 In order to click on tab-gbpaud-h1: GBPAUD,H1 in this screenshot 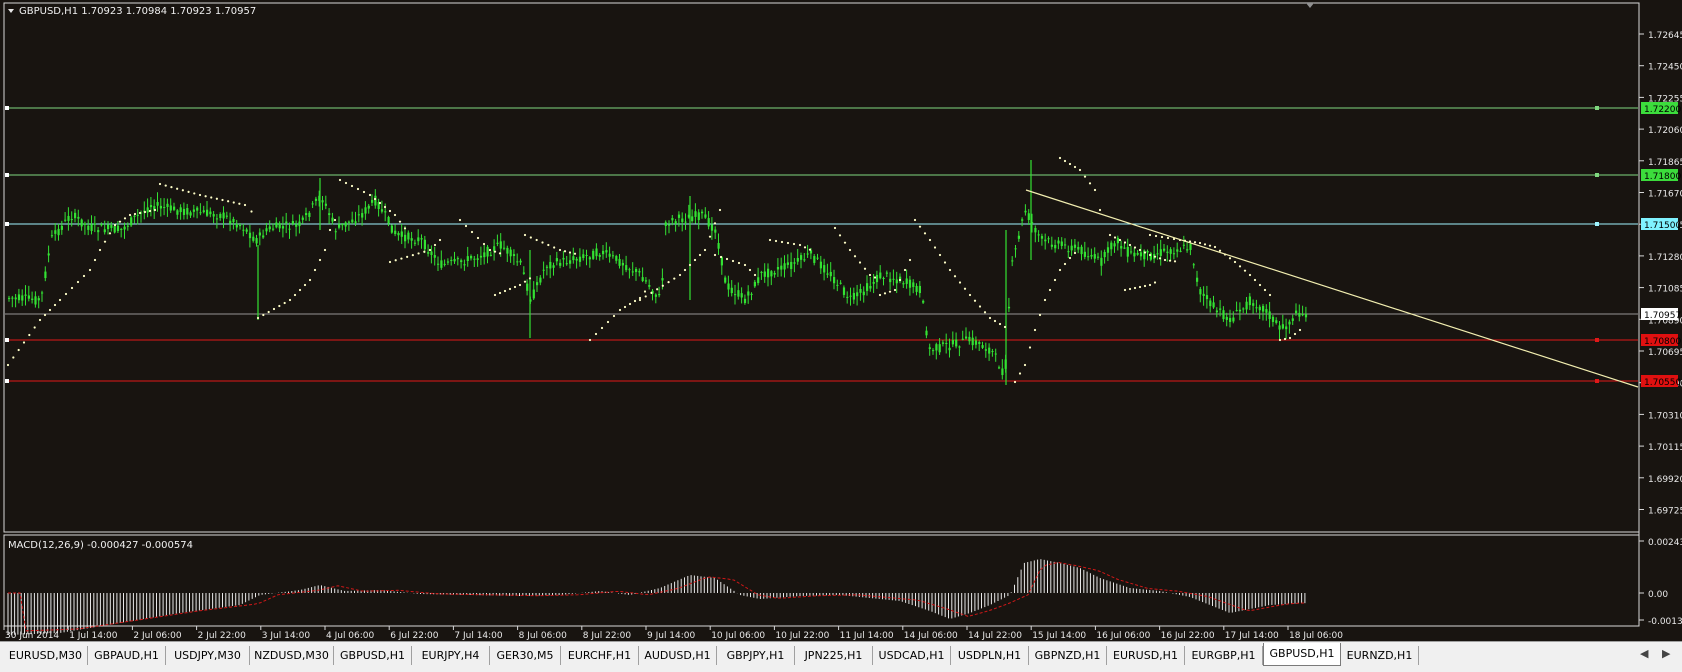, I will do `click(127, 655)`.